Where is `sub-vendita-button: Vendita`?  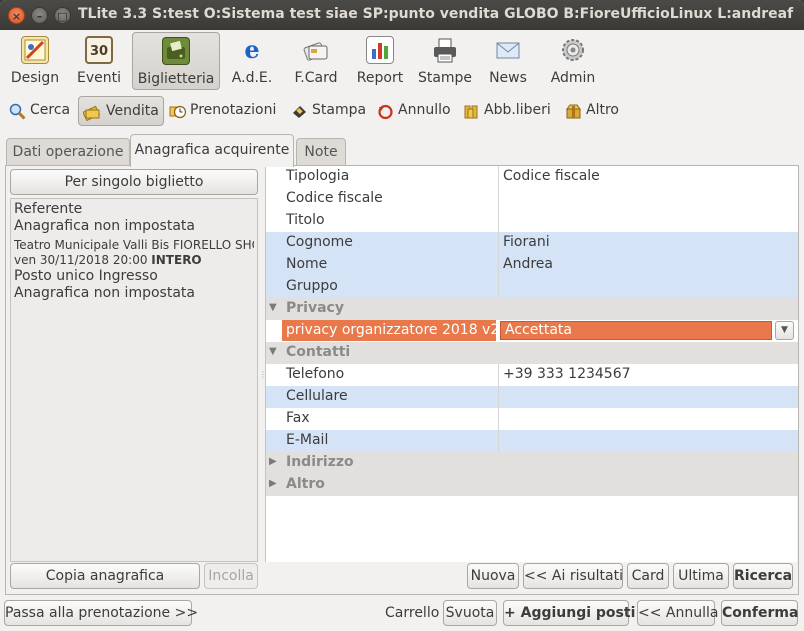
sub-vendita-button: Vendita is located at coordinates (121, 111).